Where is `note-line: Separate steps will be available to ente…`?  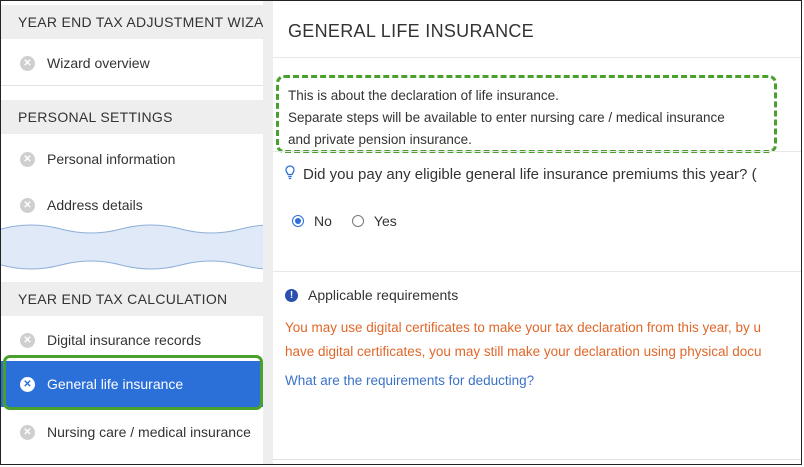 note-line: Separate steps will be available to ente… is located at coordinates (506, 117).